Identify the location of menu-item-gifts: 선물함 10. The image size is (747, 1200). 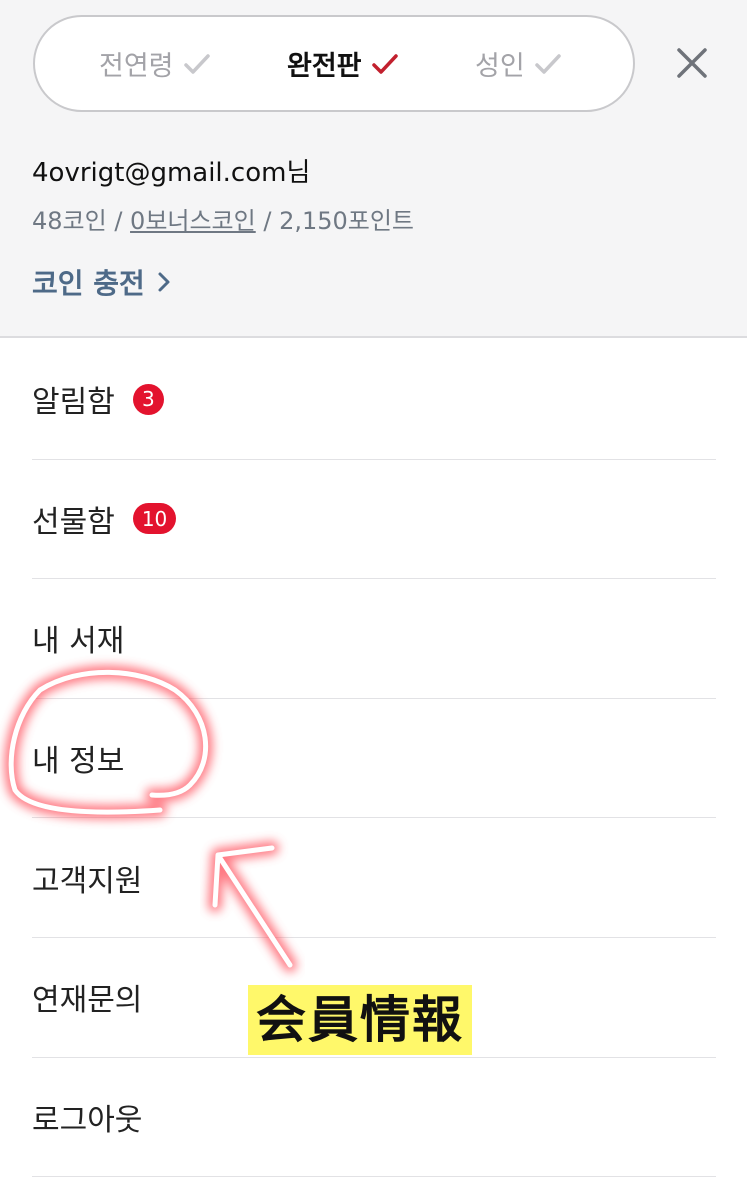
(374, 520).